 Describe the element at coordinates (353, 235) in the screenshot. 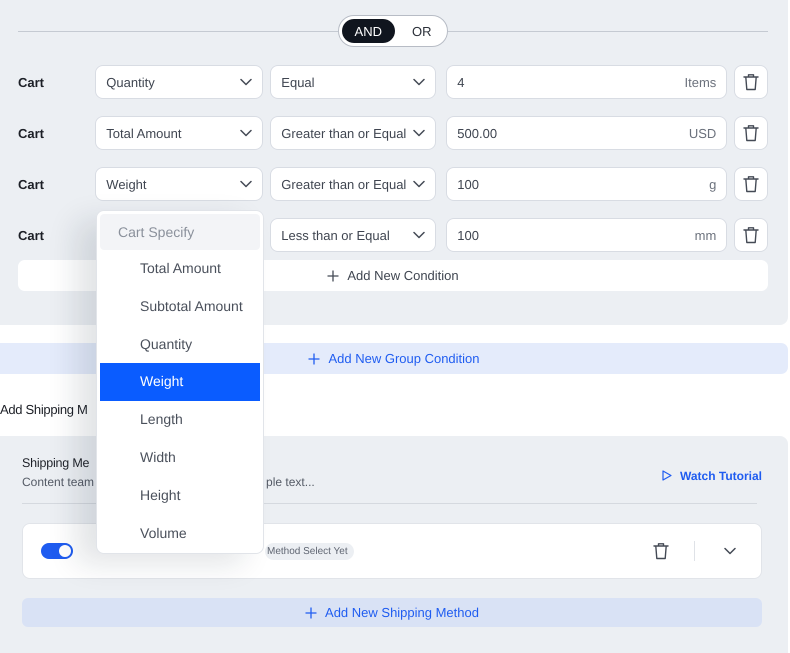

I see `operator-select: Less than or Equal` at that location.